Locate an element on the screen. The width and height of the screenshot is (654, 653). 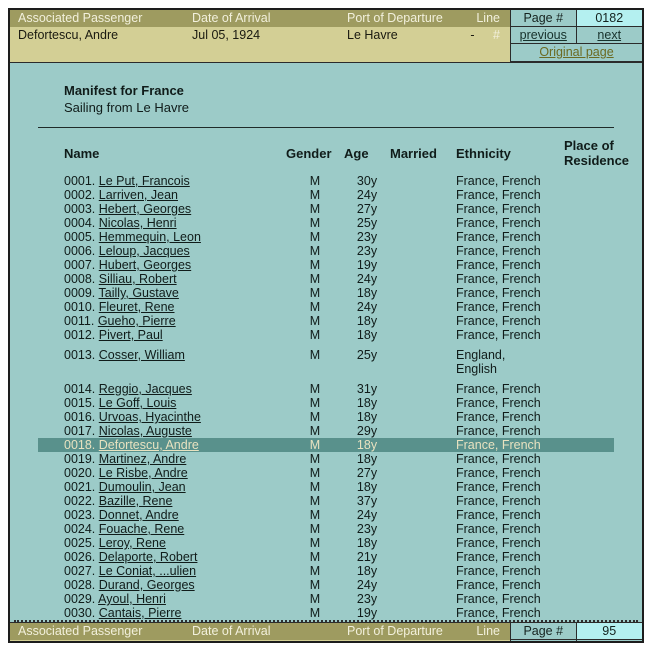
cell-name: 0008. Silliau, Robert is located at coordinates (162, 279).